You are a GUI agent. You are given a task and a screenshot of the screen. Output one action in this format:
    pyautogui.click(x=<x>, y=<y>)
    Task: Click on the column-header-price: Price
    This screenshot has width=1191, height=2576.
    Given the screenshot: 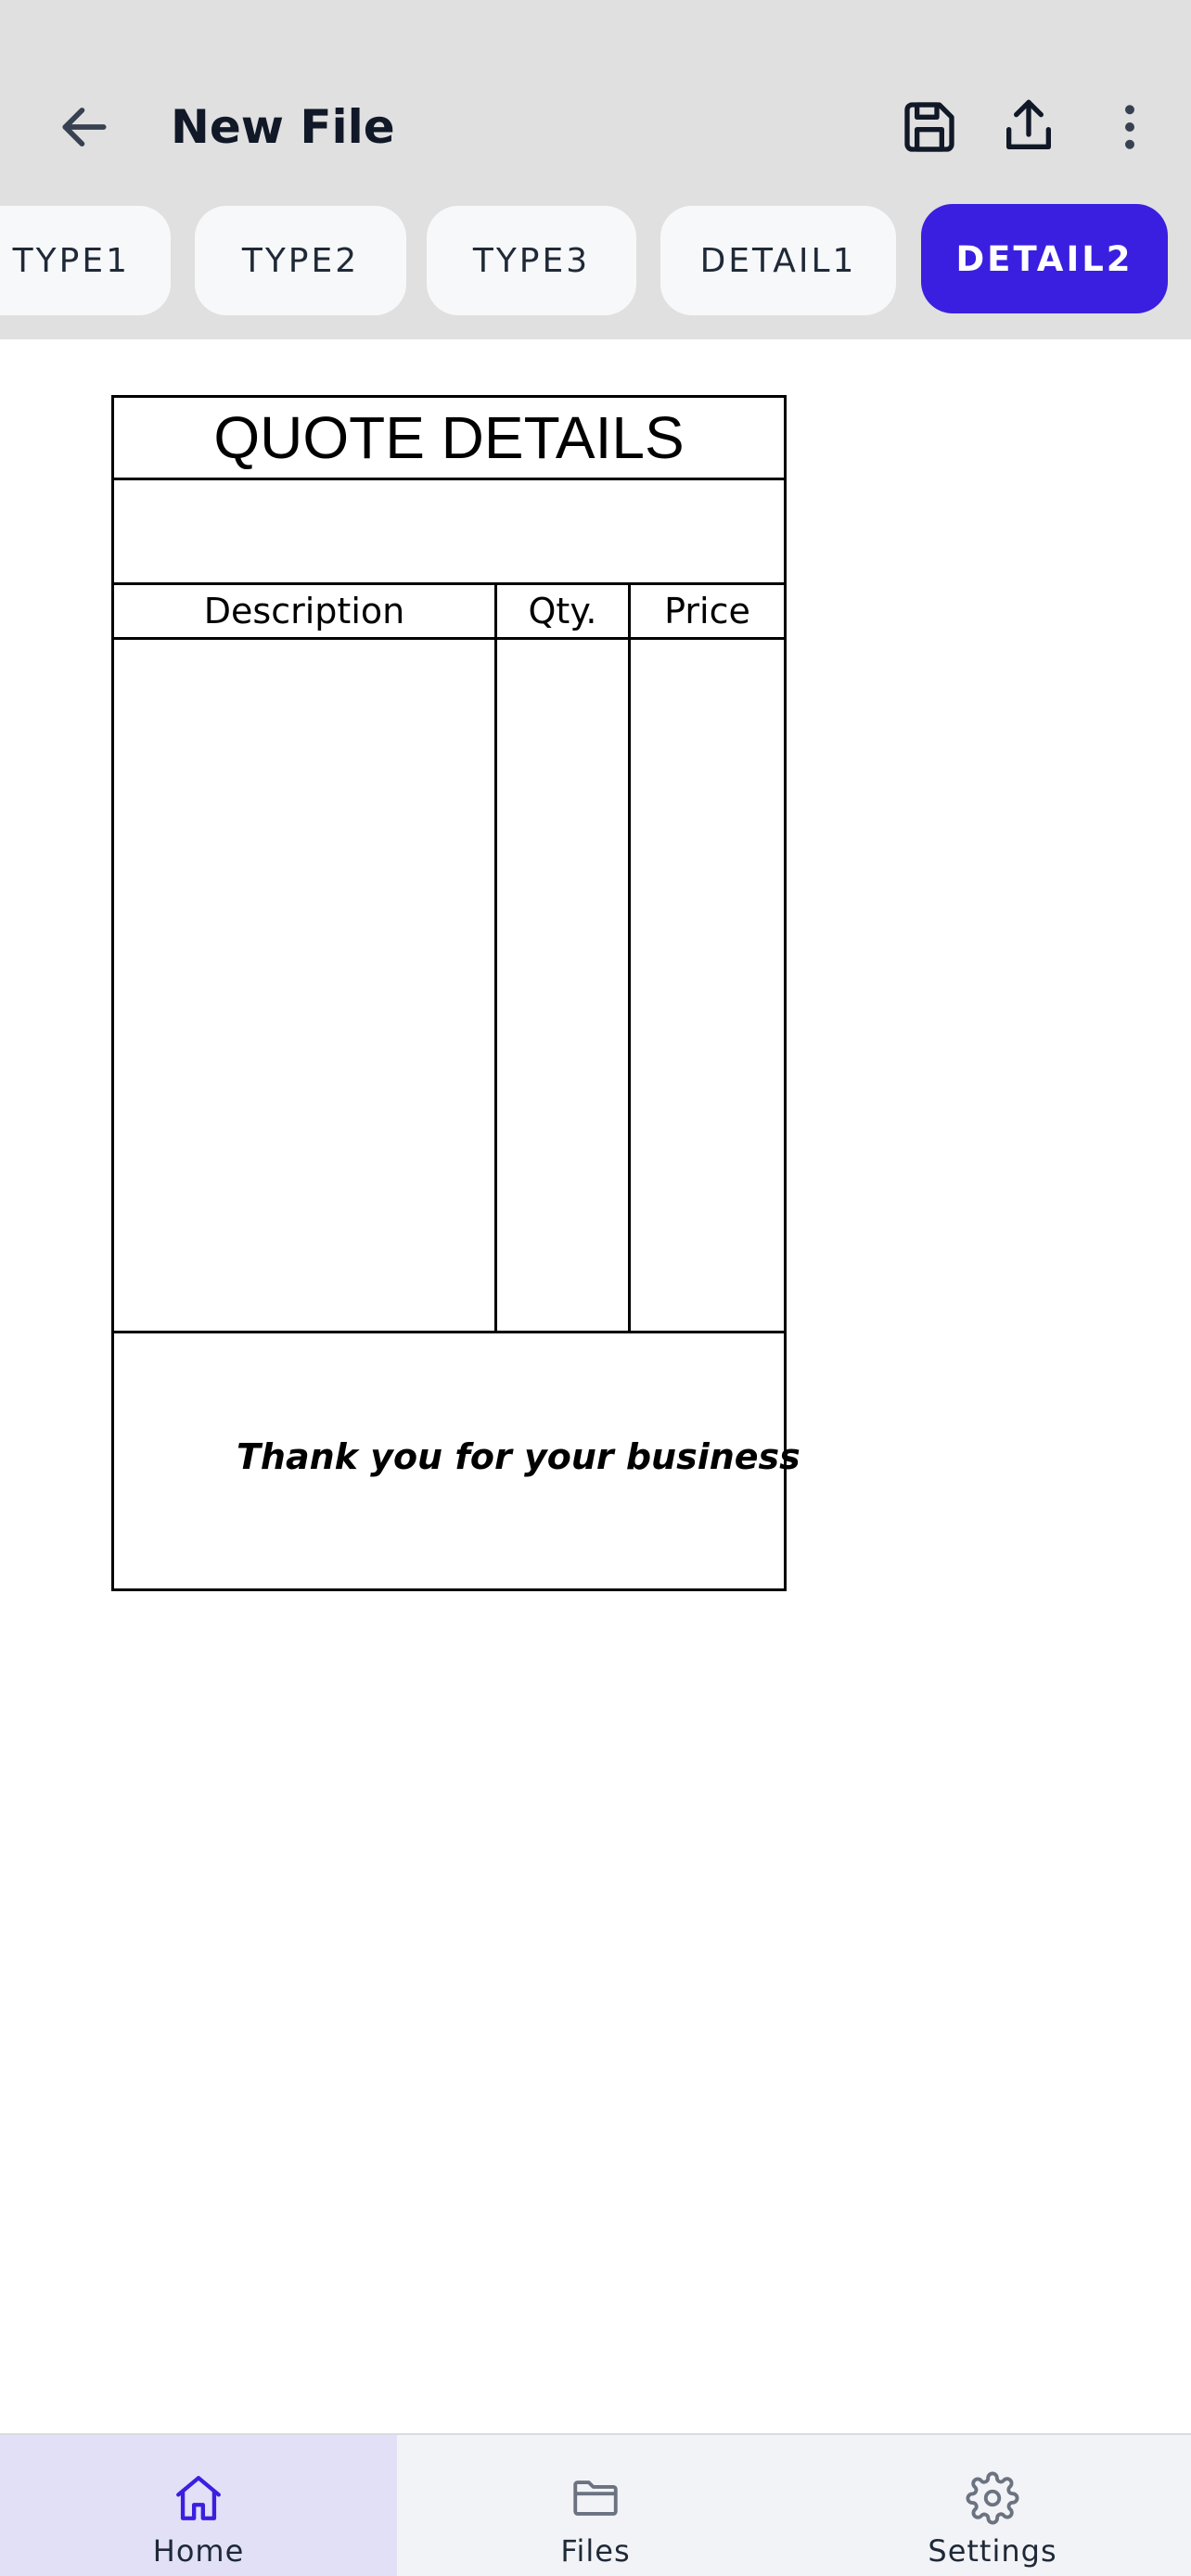 What is the action you would take?
    pyautogui.click(x=707, y=611)
    